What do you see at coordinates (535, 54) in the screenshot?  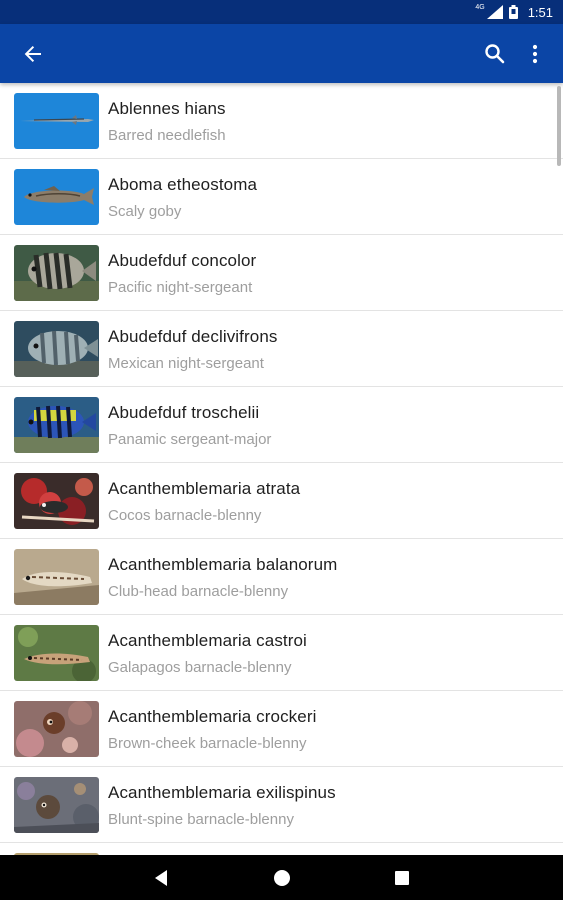 I see `more-vert-icon` at bounding box center [535, 54].